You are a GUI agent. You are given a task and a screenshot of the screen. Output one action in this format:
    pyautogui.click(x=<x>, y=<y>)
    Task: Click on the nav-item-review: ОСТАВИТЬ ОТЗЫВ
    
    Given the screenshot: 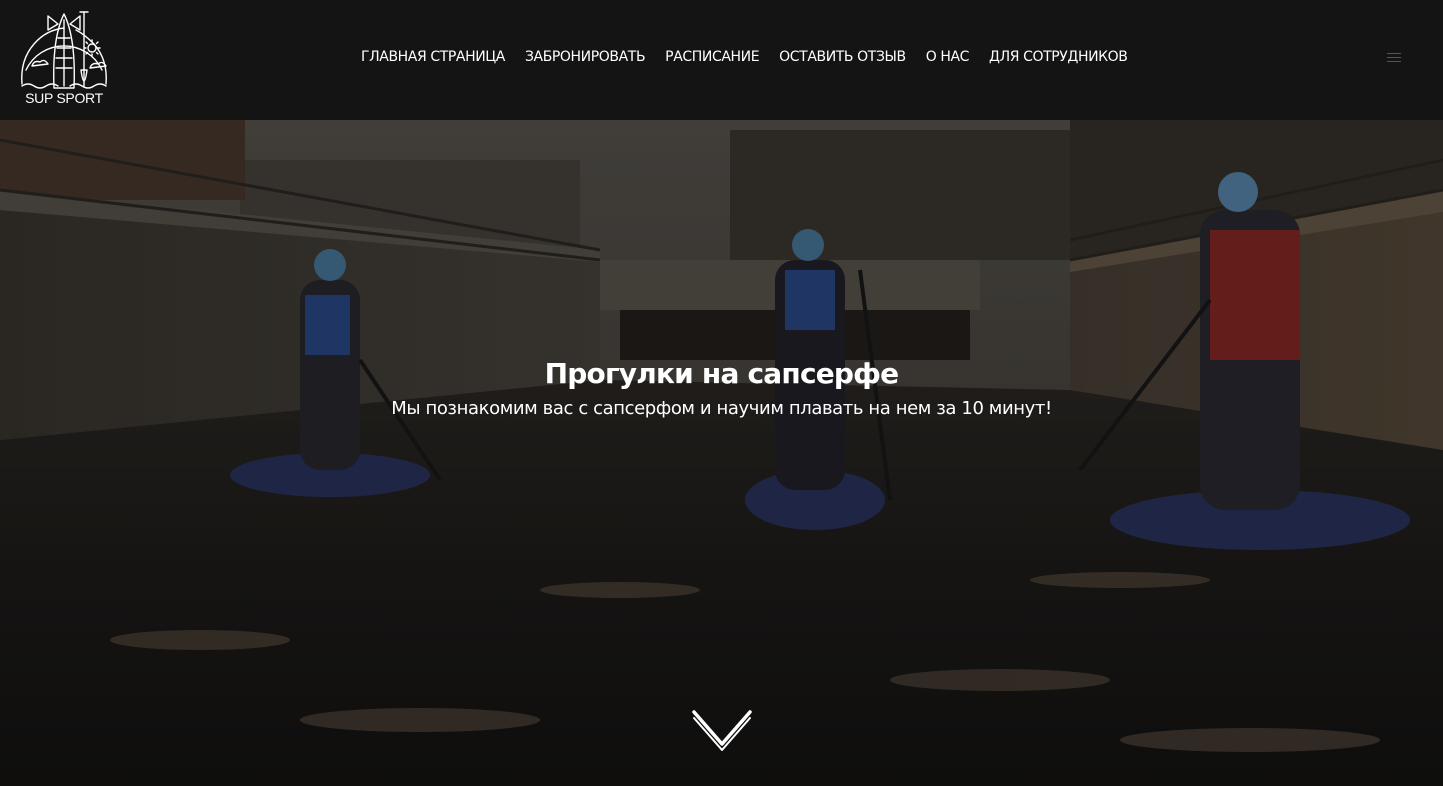 What is the action you would take?
    pyautogui.click(x=842, y=57)
    